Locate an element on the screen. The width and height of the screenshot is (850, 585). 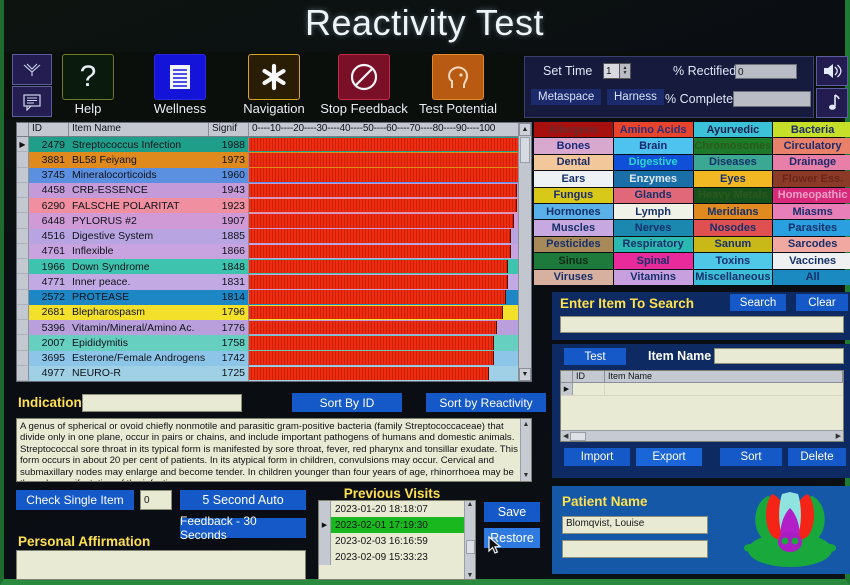
item-name-input is located at coordinates (779, 356).